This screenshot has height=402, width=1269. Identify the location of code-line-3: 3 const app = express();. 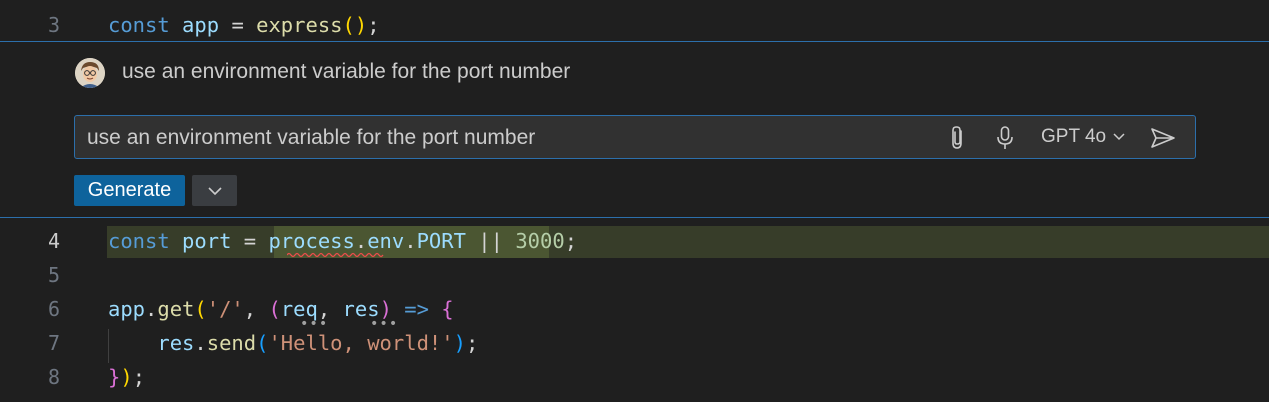
(634, 25).